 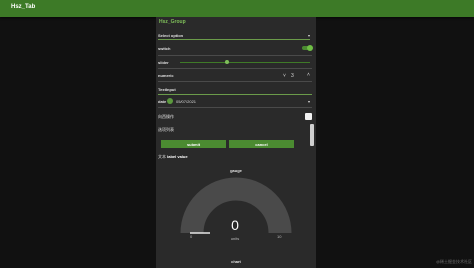 What do you see at coordinates (279, 236) in the screenshot?
I see `gauge-max: 10` at bounding box center [279, 236].